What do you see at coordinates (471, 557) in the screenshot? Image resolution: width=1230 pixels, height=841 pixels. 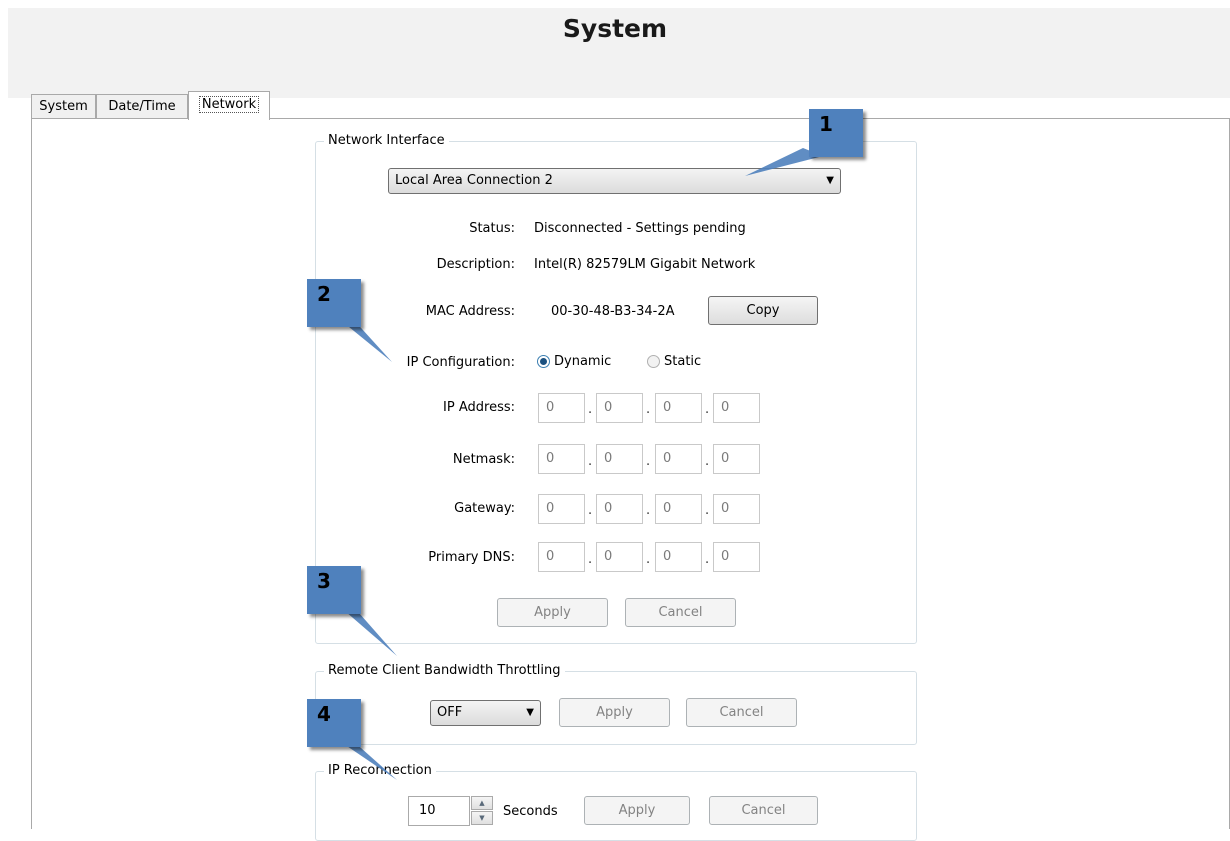 I see `primary-dns-label: Primary DNS:` at bounding box center [471, 557].